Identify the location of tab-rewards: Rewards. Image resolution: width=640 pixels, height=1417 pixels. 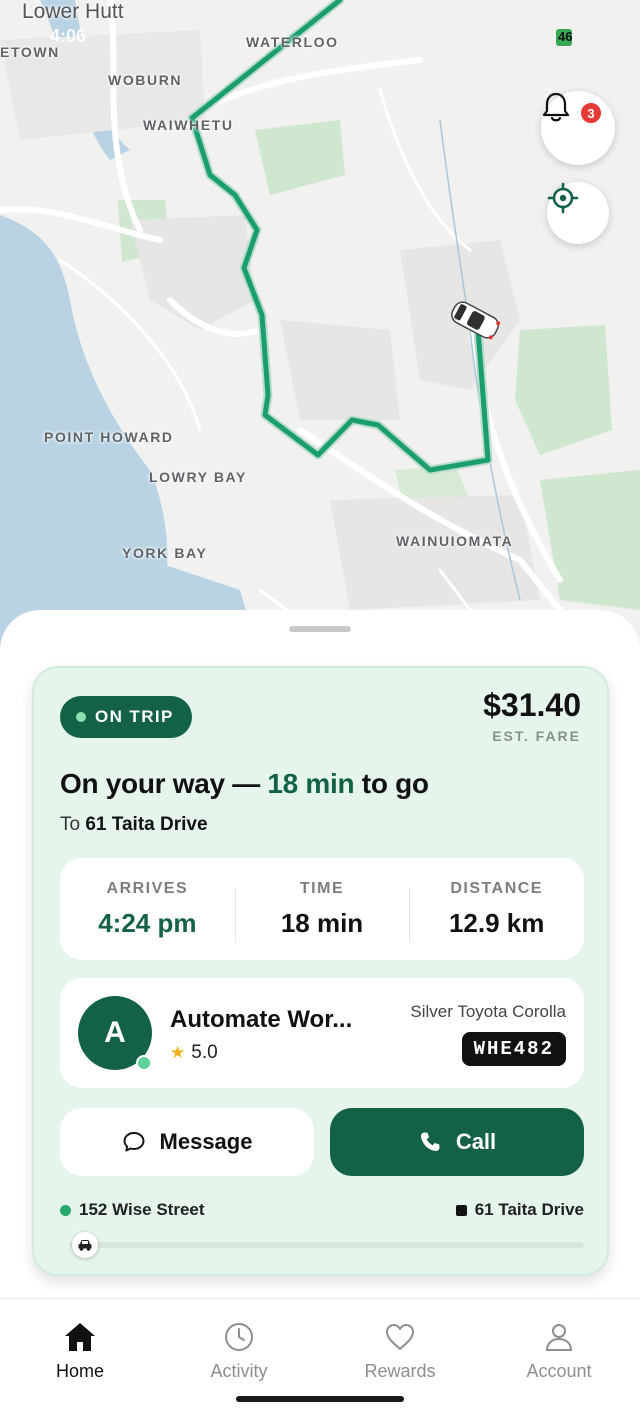
(400, 1351).